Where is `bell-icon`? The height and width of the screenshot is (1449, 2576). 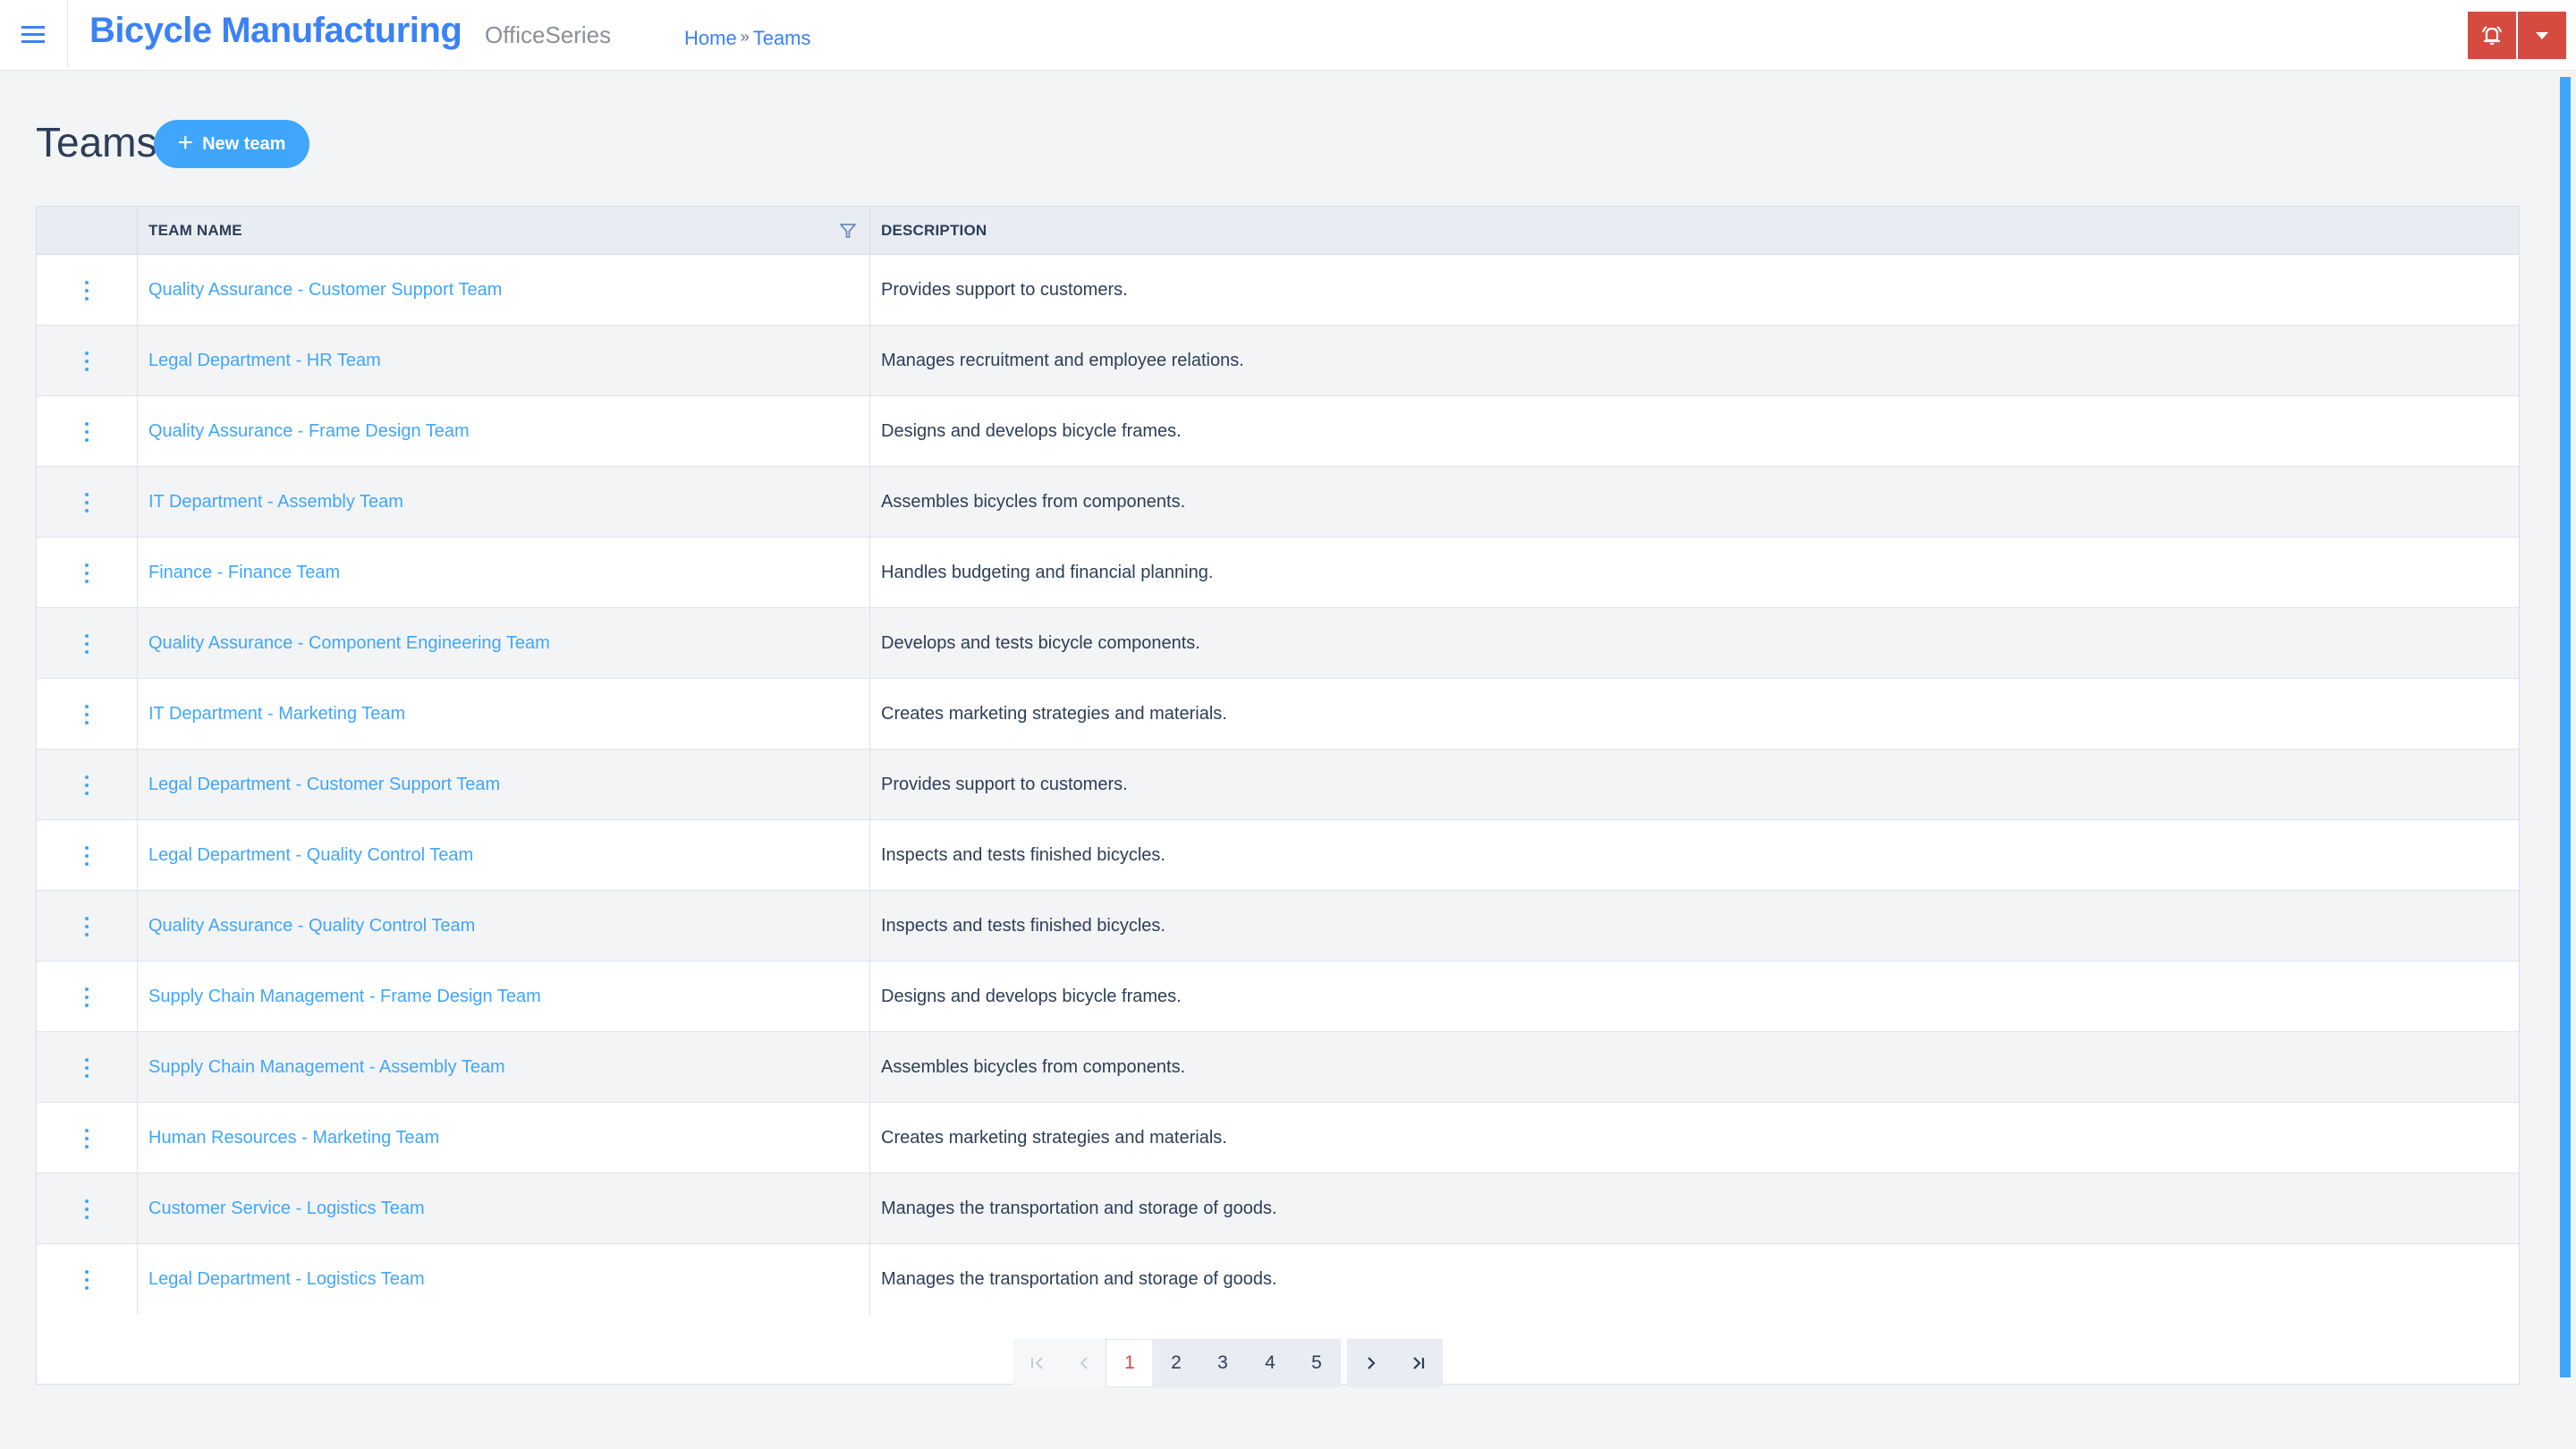
bell-icon is located at coordinates (2492, 35).